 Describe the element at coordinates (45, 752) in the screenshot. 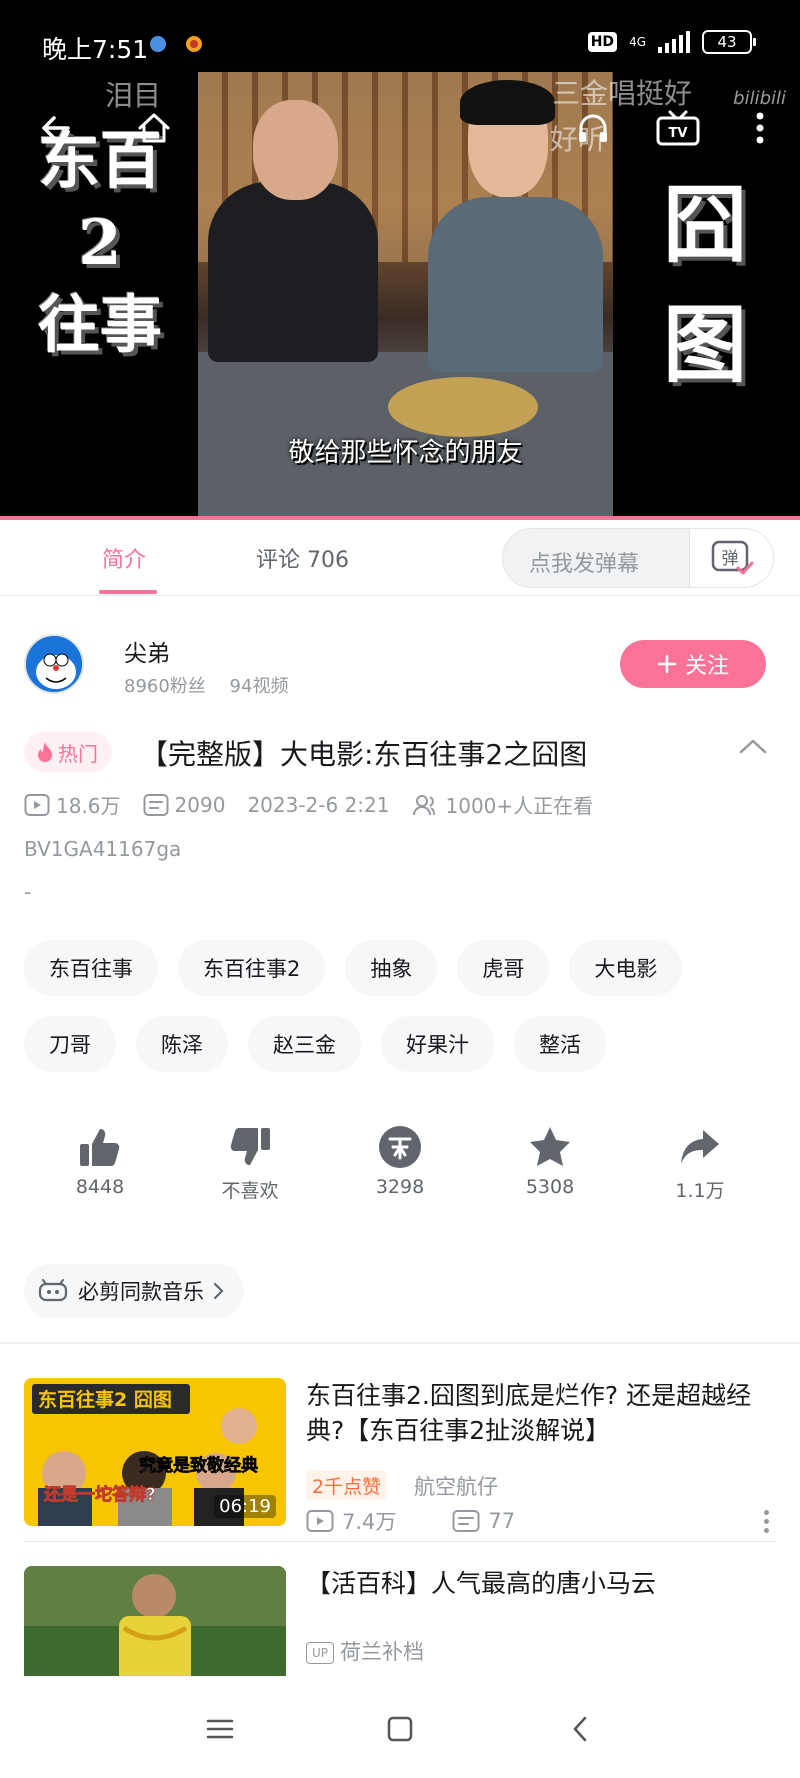

I see `flame-icon` at that location.